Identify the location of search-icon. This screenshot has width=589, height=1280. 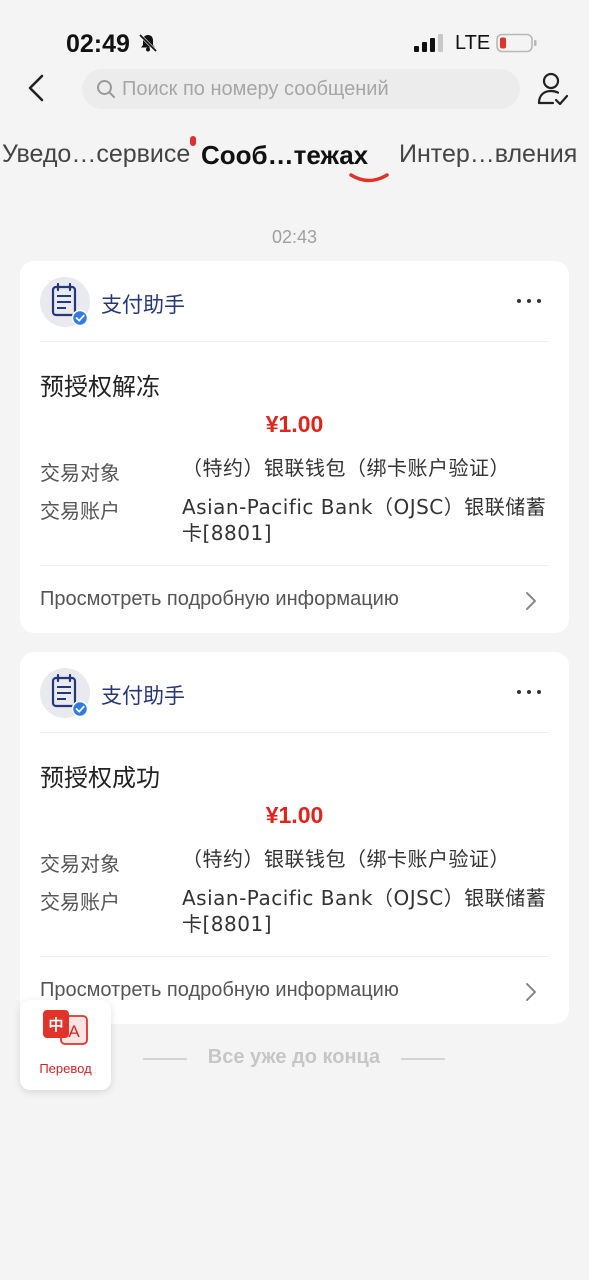
(106, 89).